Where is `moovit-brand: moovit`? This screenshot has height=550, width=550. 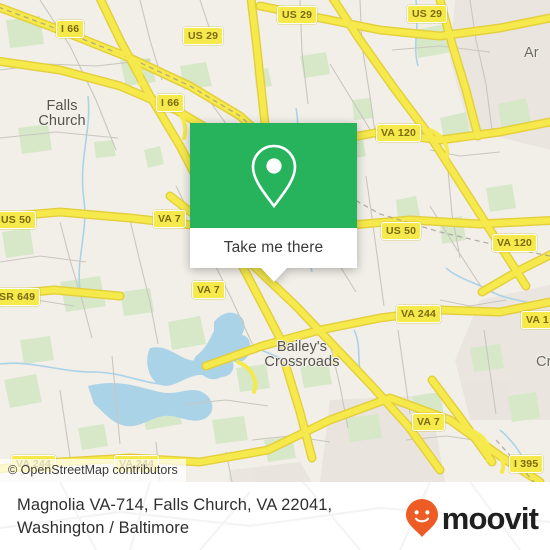 moovit-brand: moovit is located at coordinates (472, 518).